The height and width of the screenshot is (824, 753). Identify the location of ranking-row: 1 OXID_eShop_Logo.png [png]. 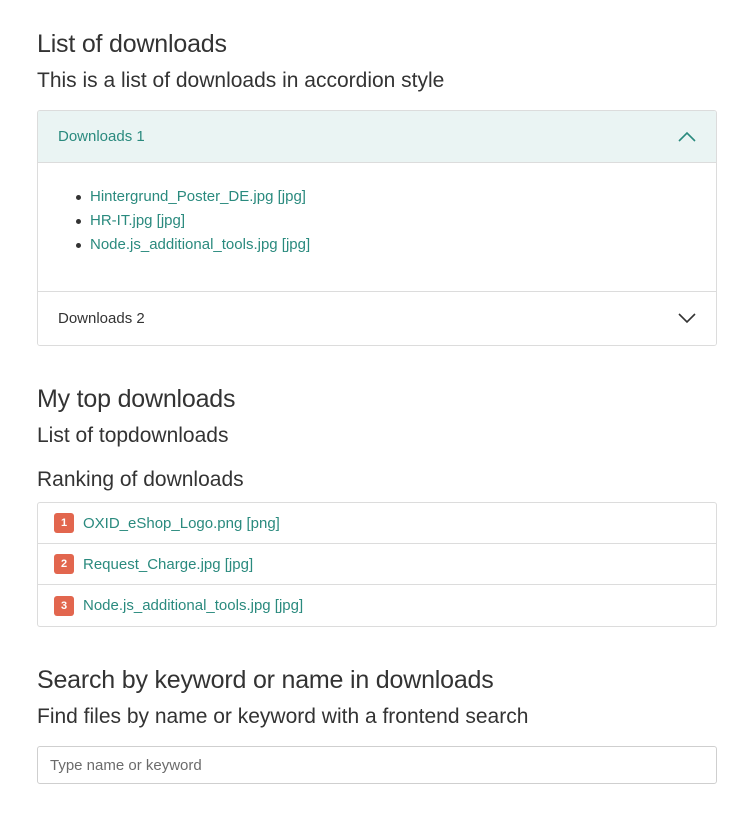
(377, 523).